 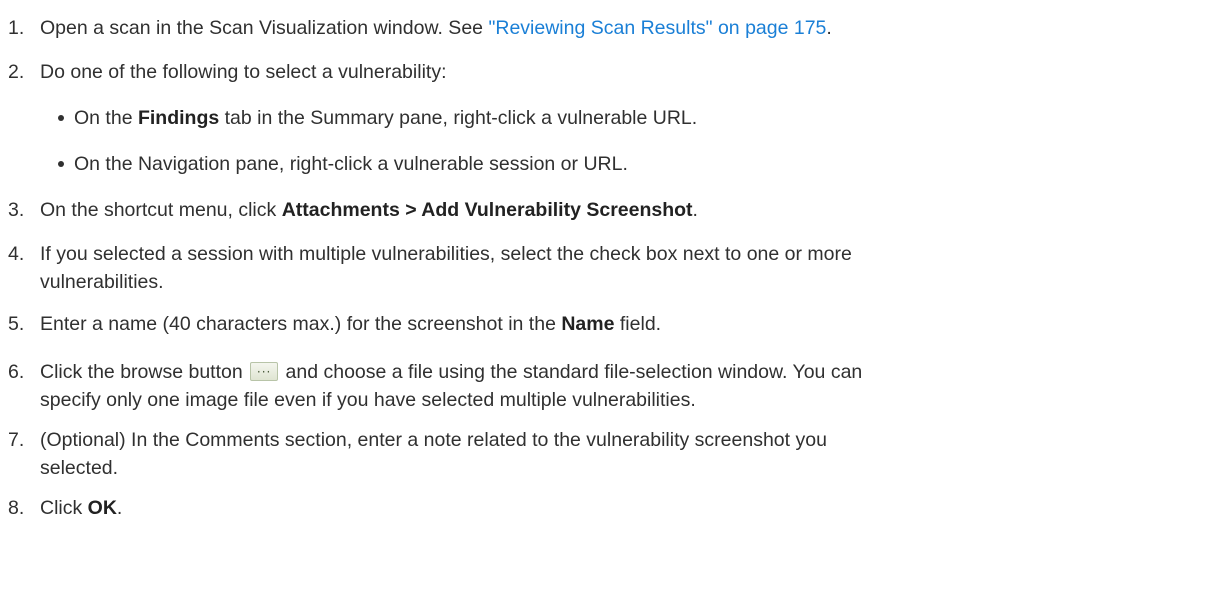 I want to click on findings-label: Findings, so click(x=178, y=118).